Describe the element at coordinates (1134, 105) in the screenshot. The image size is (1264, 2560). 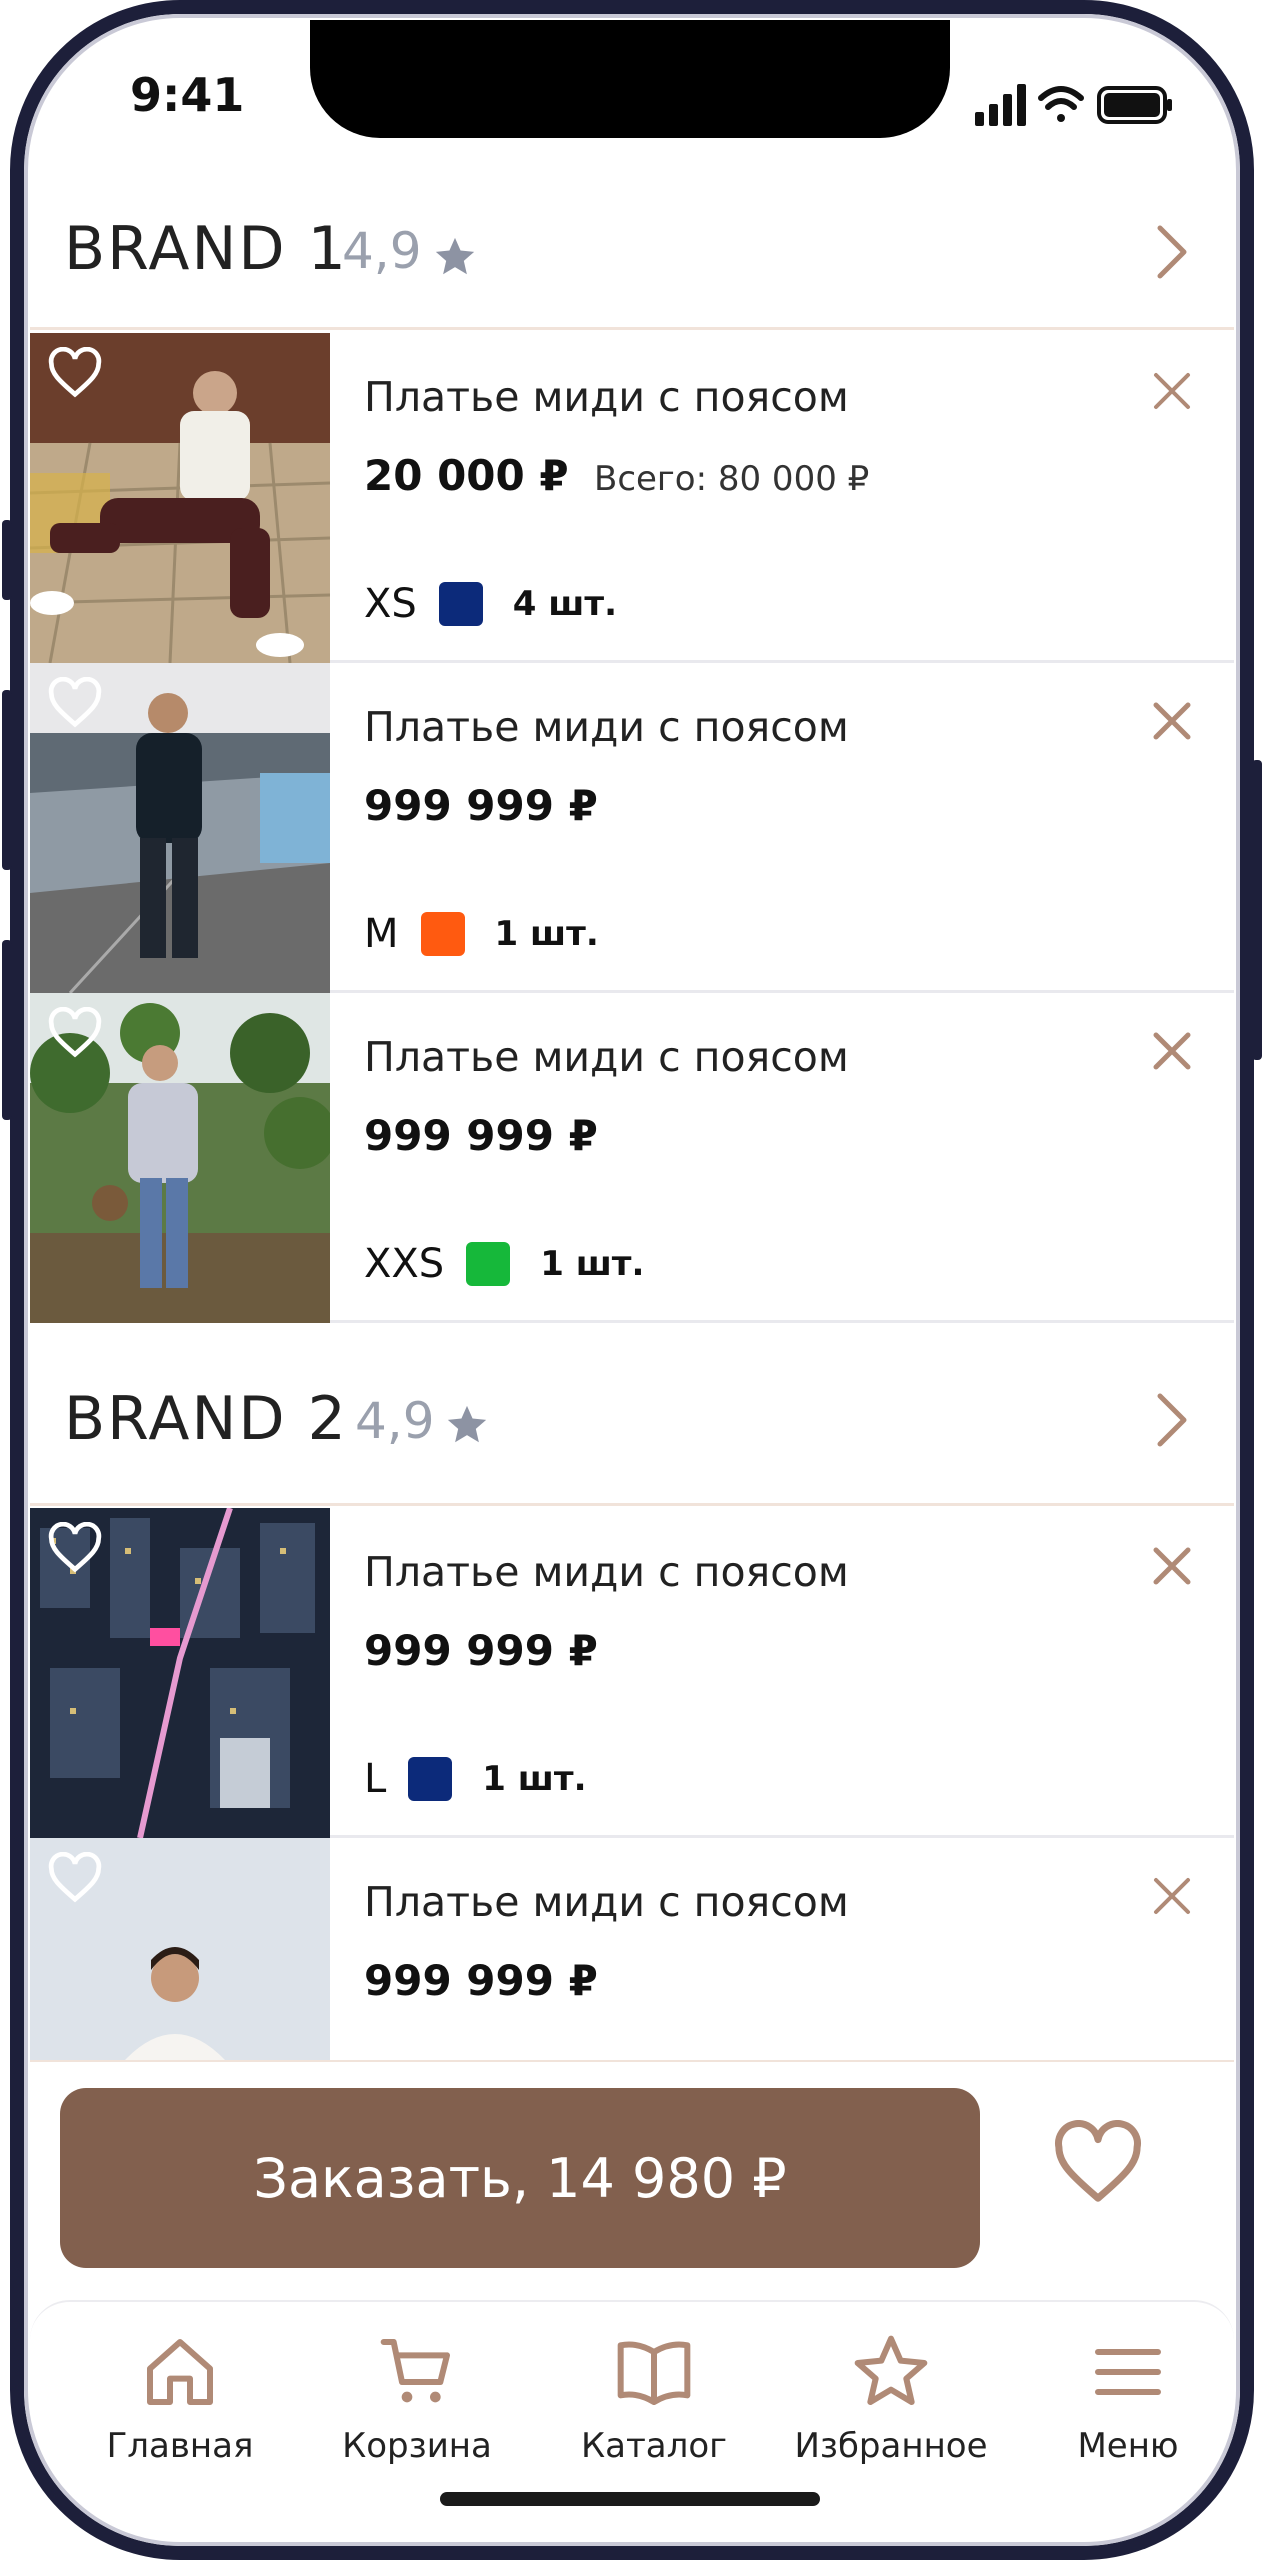
I see `battery-icon` at that location.